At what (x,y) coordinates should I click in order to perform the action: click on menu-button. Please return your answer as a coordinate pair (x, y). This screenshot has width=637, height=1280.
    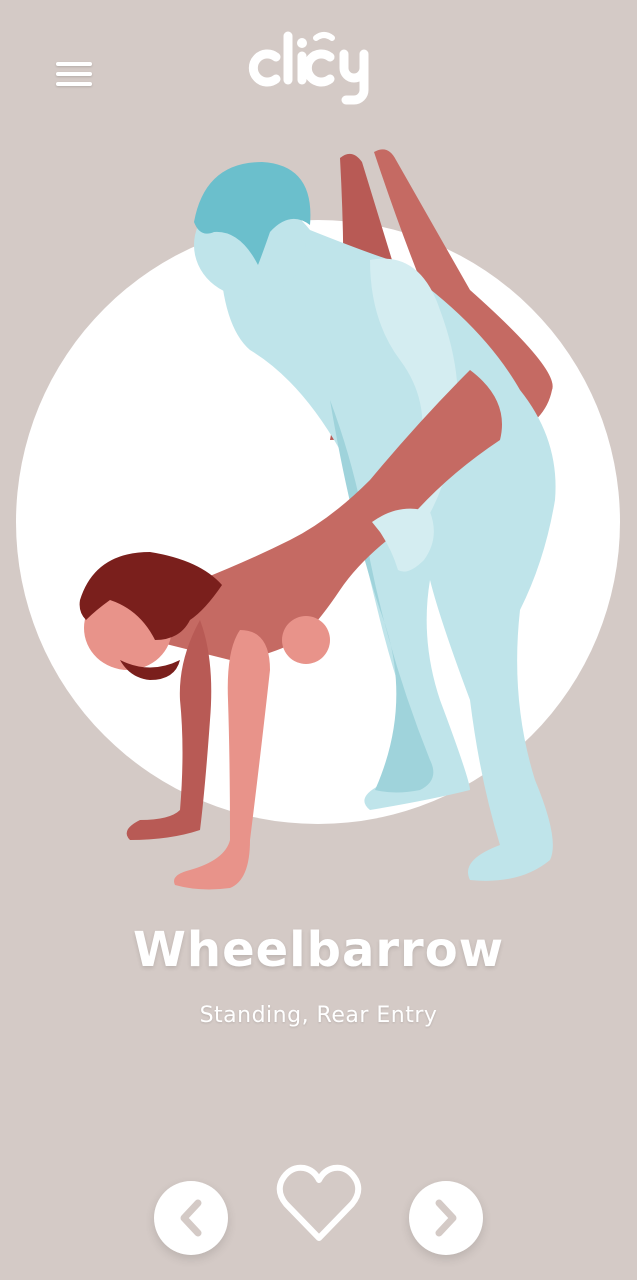
    Looking at the image, I should click on (74, 75).